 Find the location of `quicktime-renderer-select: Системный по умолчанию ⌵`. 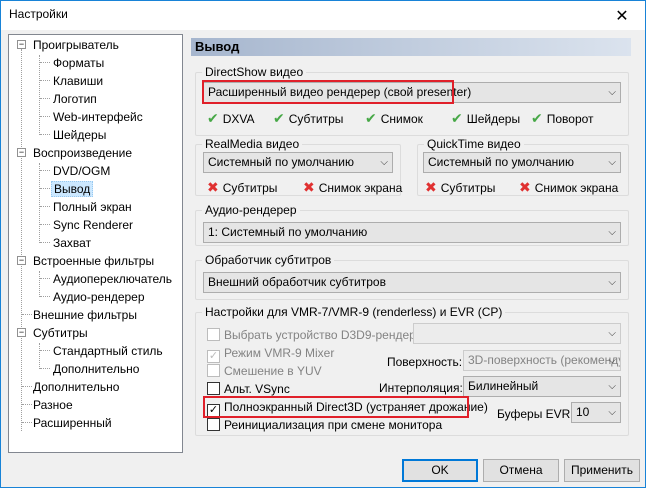

quicktime-renderer-select: Системный по умолчанию ⌵ is located at coordinates (522, 162).